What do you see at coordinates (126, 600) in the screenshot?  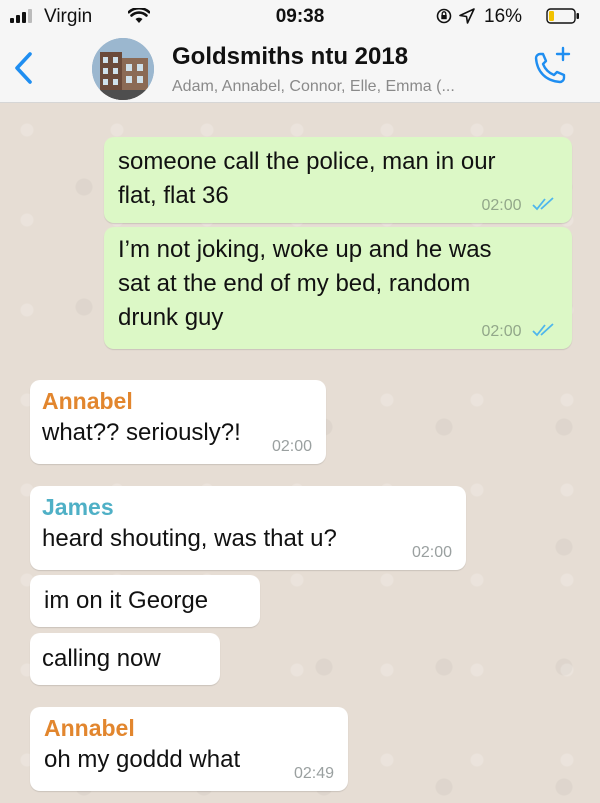 I see `message-text-line: im on it George` at bounding box center [126, 600].